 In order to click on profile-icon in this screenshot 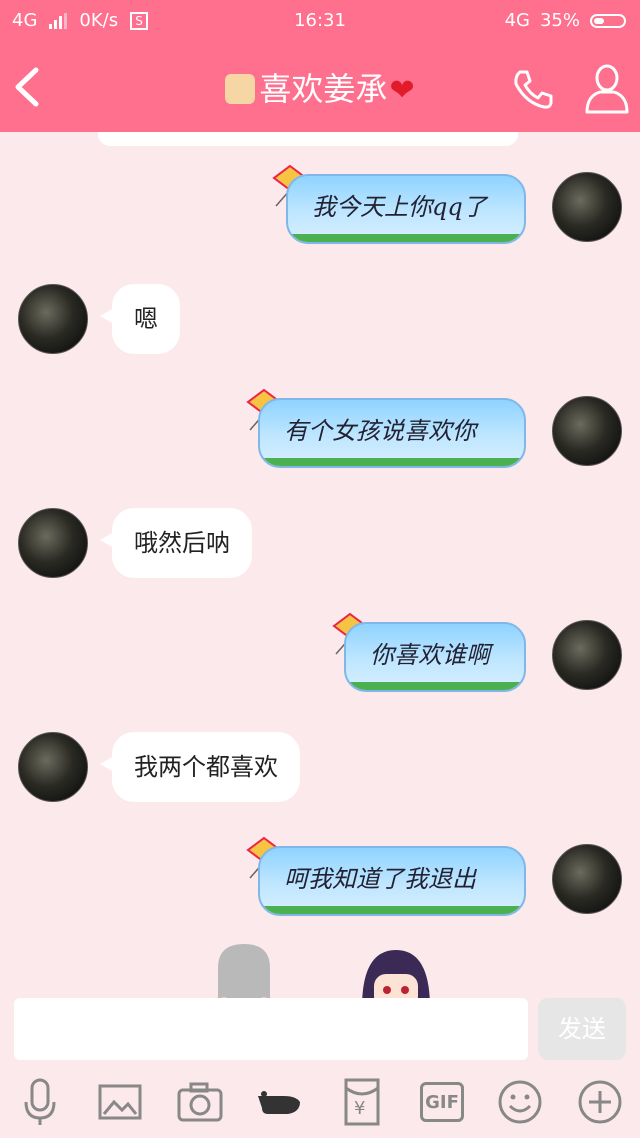, I will do `click(607, 88)`.